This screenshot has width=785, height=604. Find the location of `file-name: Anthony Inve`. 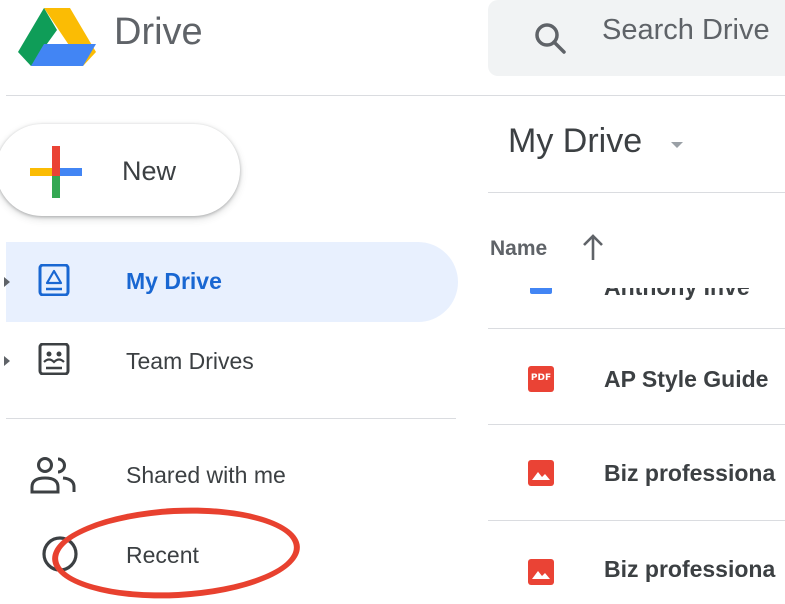

file-name: Anthony Inve is located at coordinates (677, 294).